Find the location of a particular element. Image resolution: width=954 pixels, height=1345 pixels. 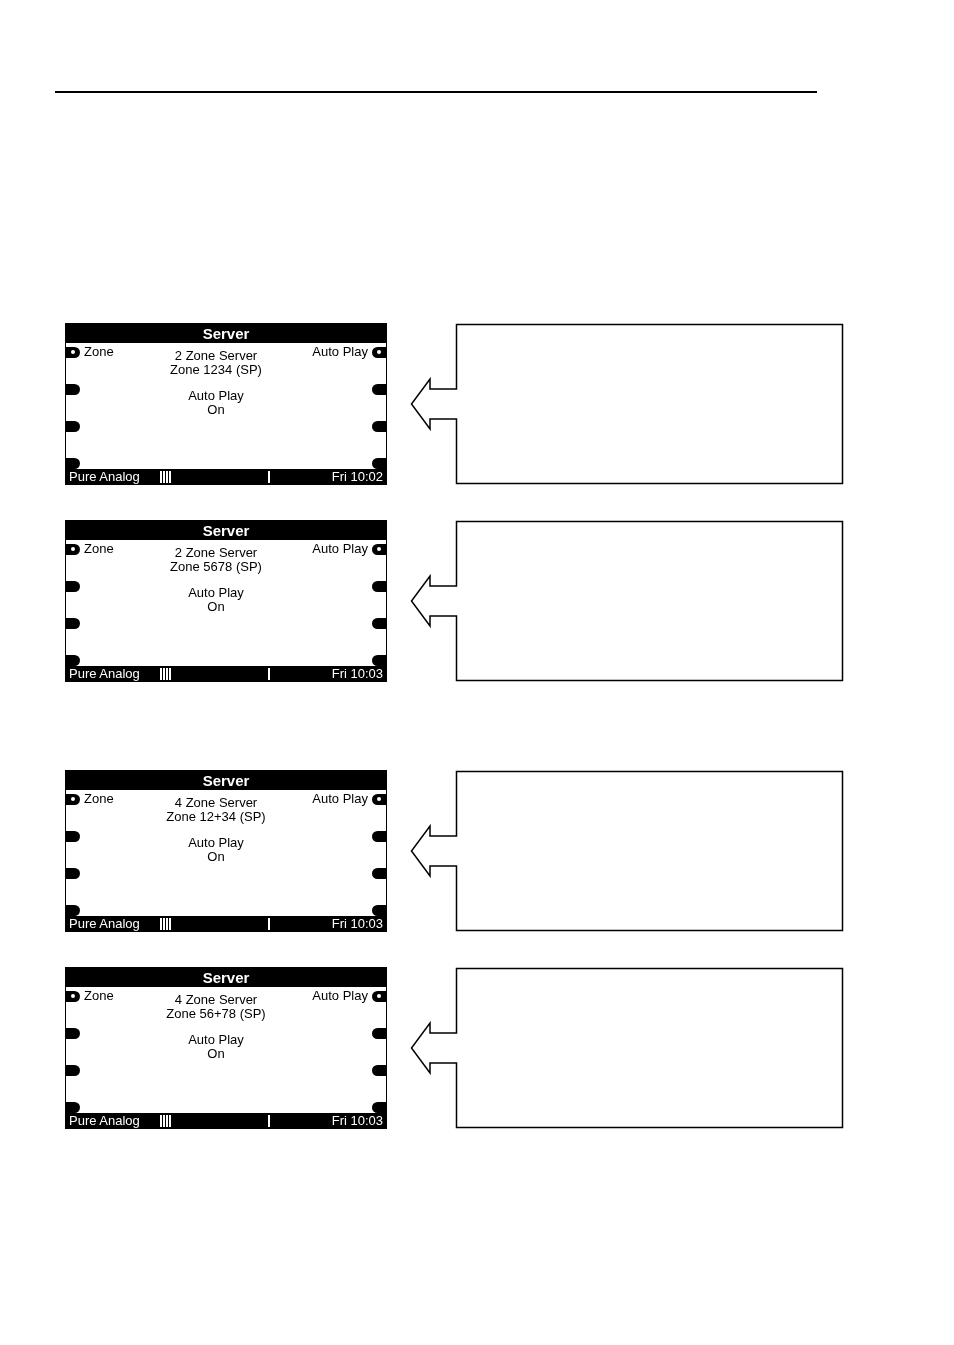

info-text: Zone 5678 (SP) is located at coordinates (216, 567).